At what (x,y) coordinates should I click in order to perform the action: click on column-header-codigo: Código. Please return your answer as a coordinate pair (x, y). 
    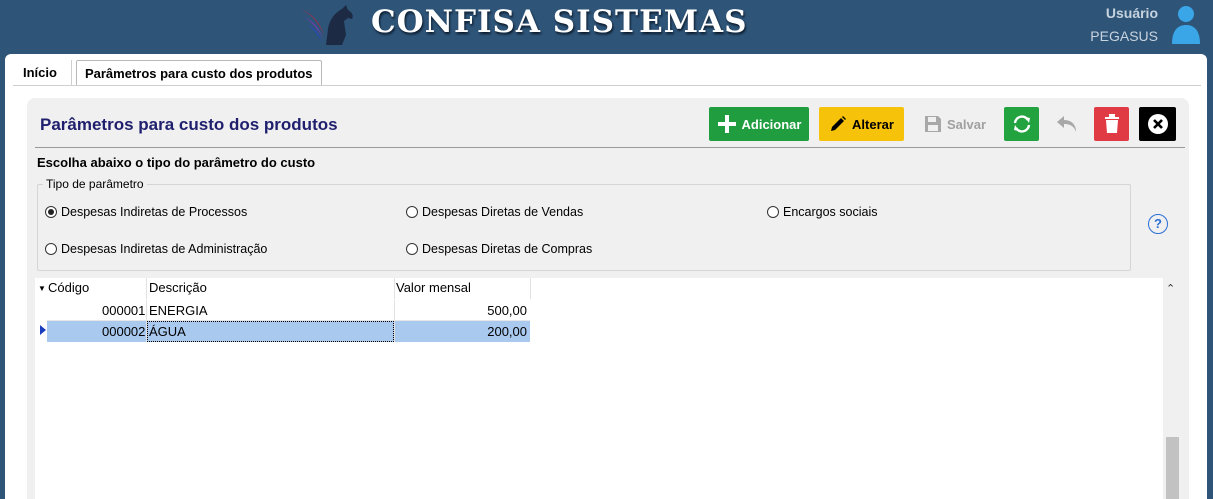
    Looking at the image, I should click on (68, 287).